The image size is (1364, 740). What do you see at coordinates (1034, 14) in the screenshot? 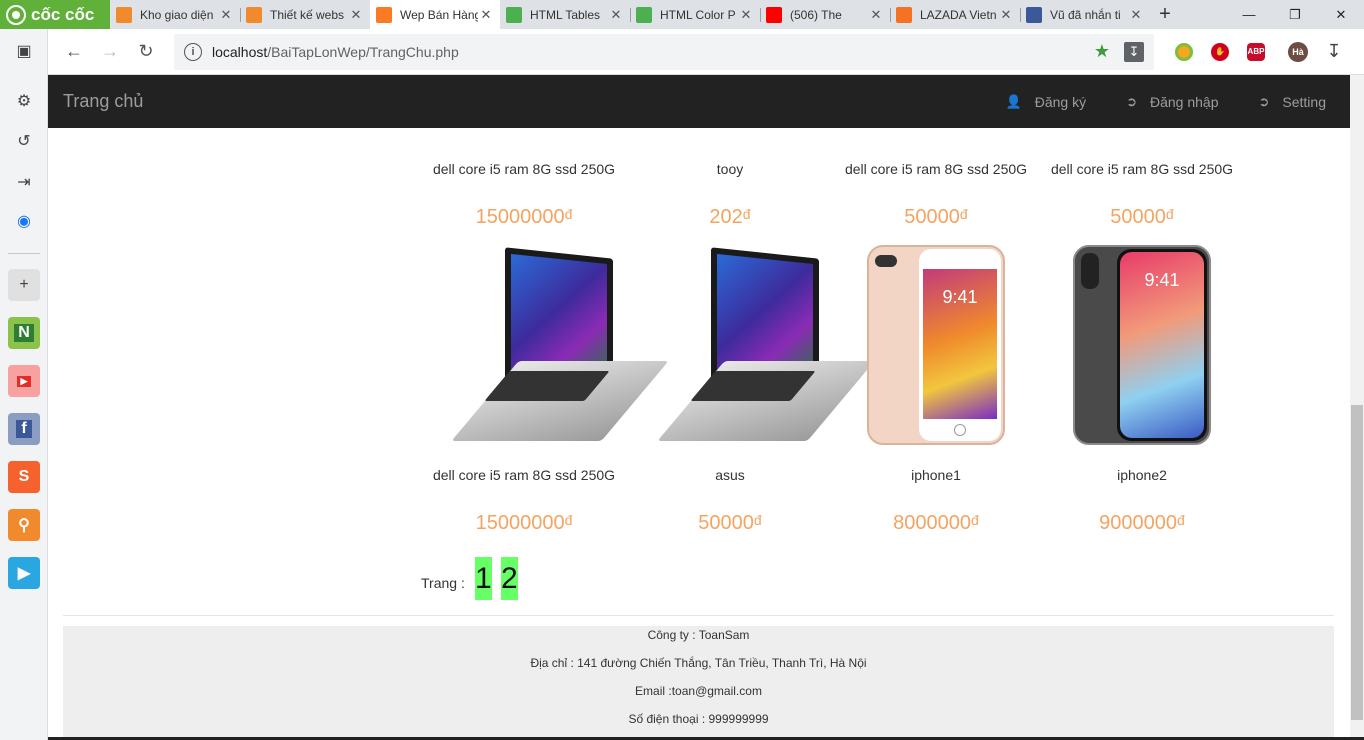
I see `facebook-icon` at bounding box center [1034, 14].